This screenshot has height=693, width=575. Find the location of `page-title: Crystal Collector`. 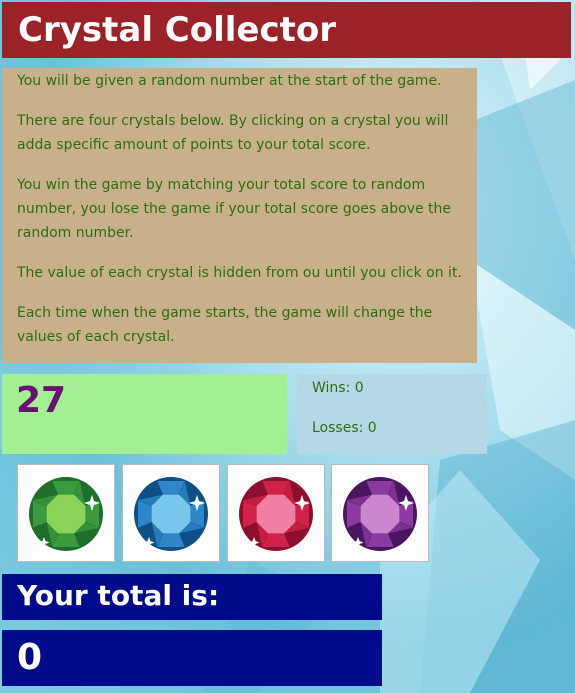

page-title: Crystal Collector is located at coordinates (286, 30).